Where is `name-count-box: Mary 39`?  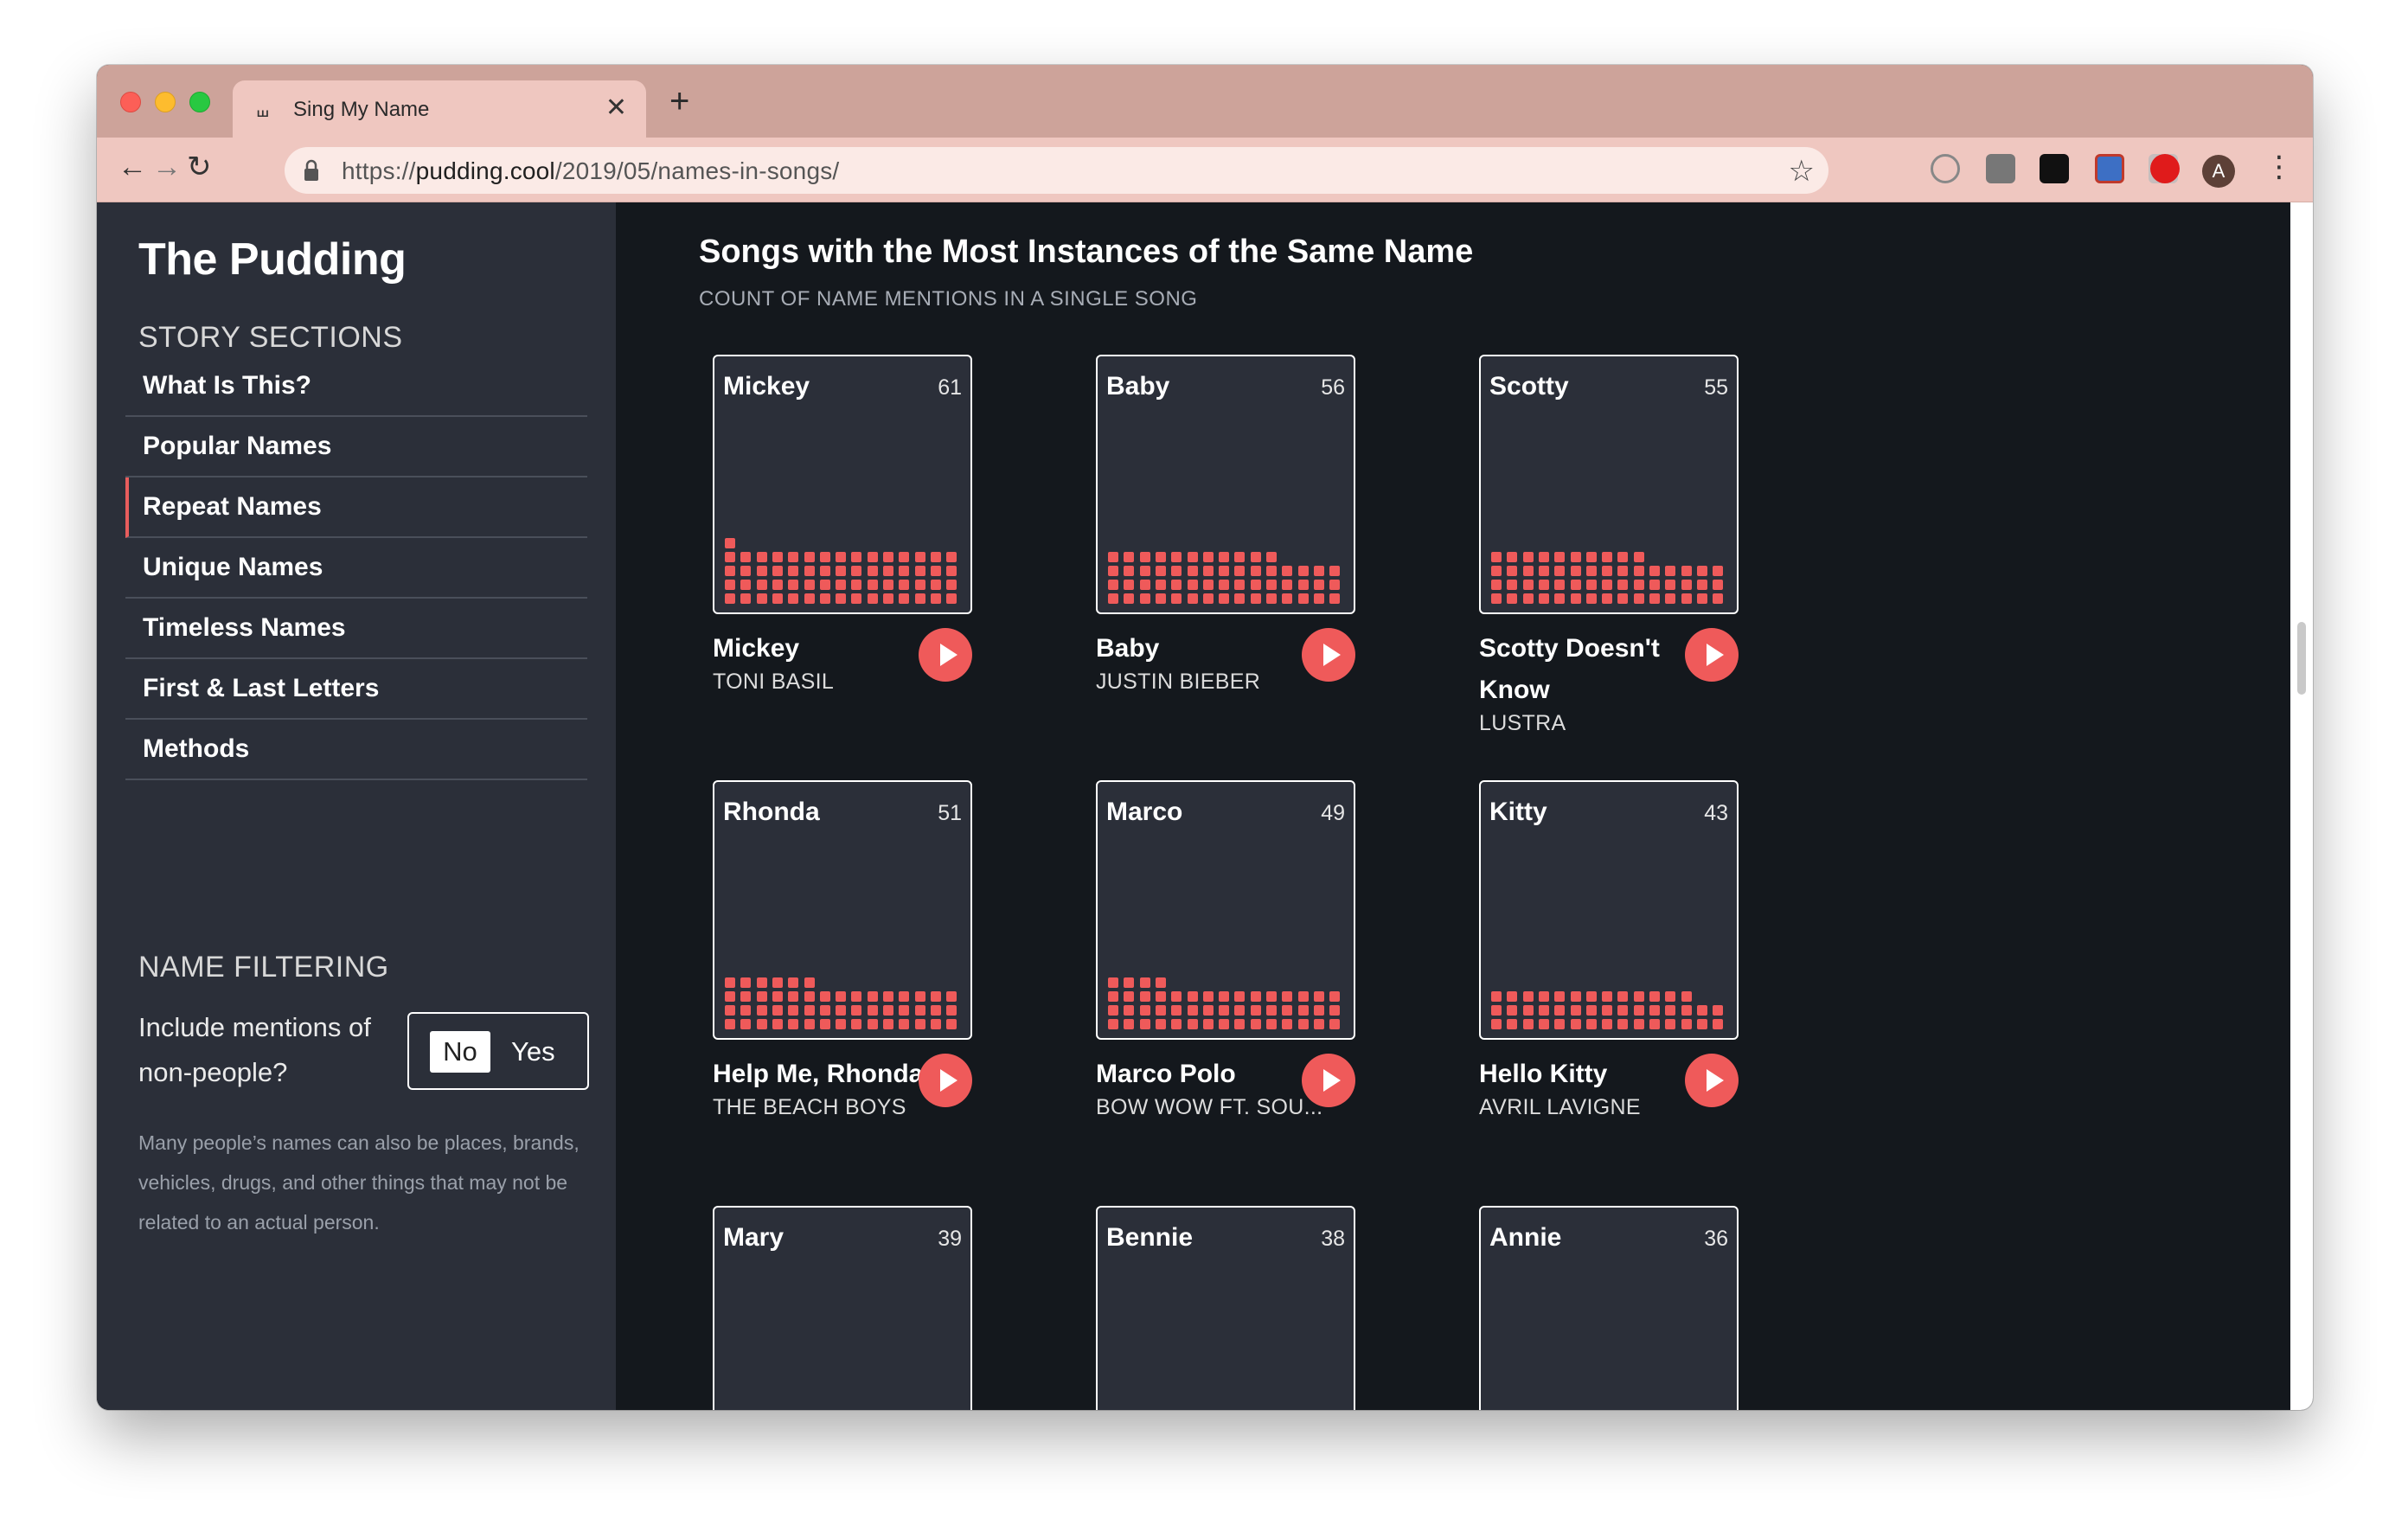
name-count-box: Mary 39 is located at coordinates (842, 1308).